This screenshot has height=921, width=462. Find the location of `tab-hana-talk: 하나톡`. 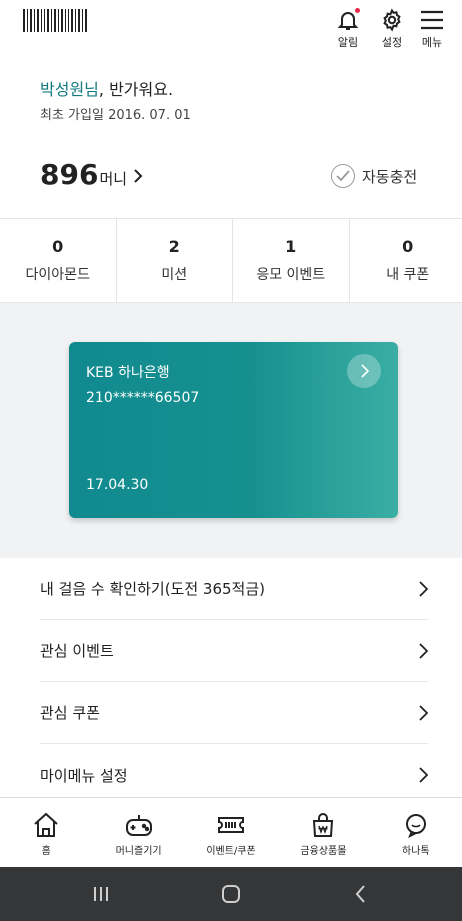

tab-hana-talk: 하나톡 is located at coordinates (416, 832).